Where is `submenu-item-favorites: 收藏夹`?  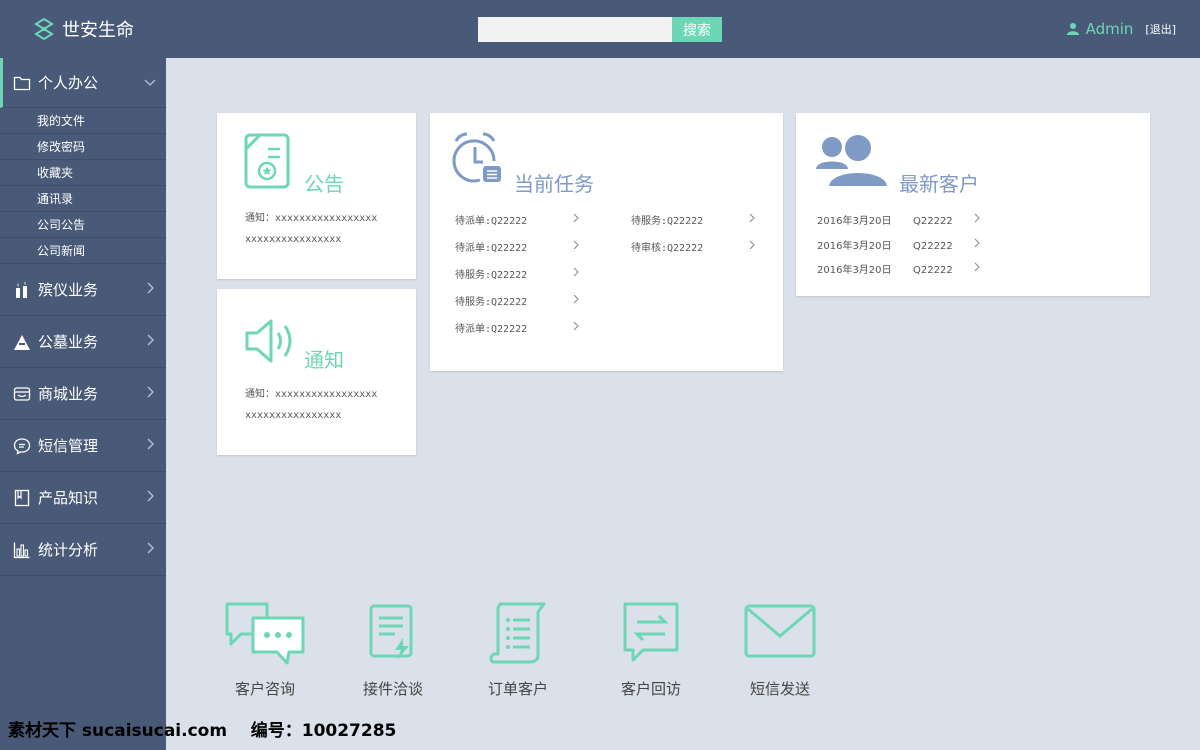 submenu-item-favorites: 收藏夹 is located at coordinates (83, 173).